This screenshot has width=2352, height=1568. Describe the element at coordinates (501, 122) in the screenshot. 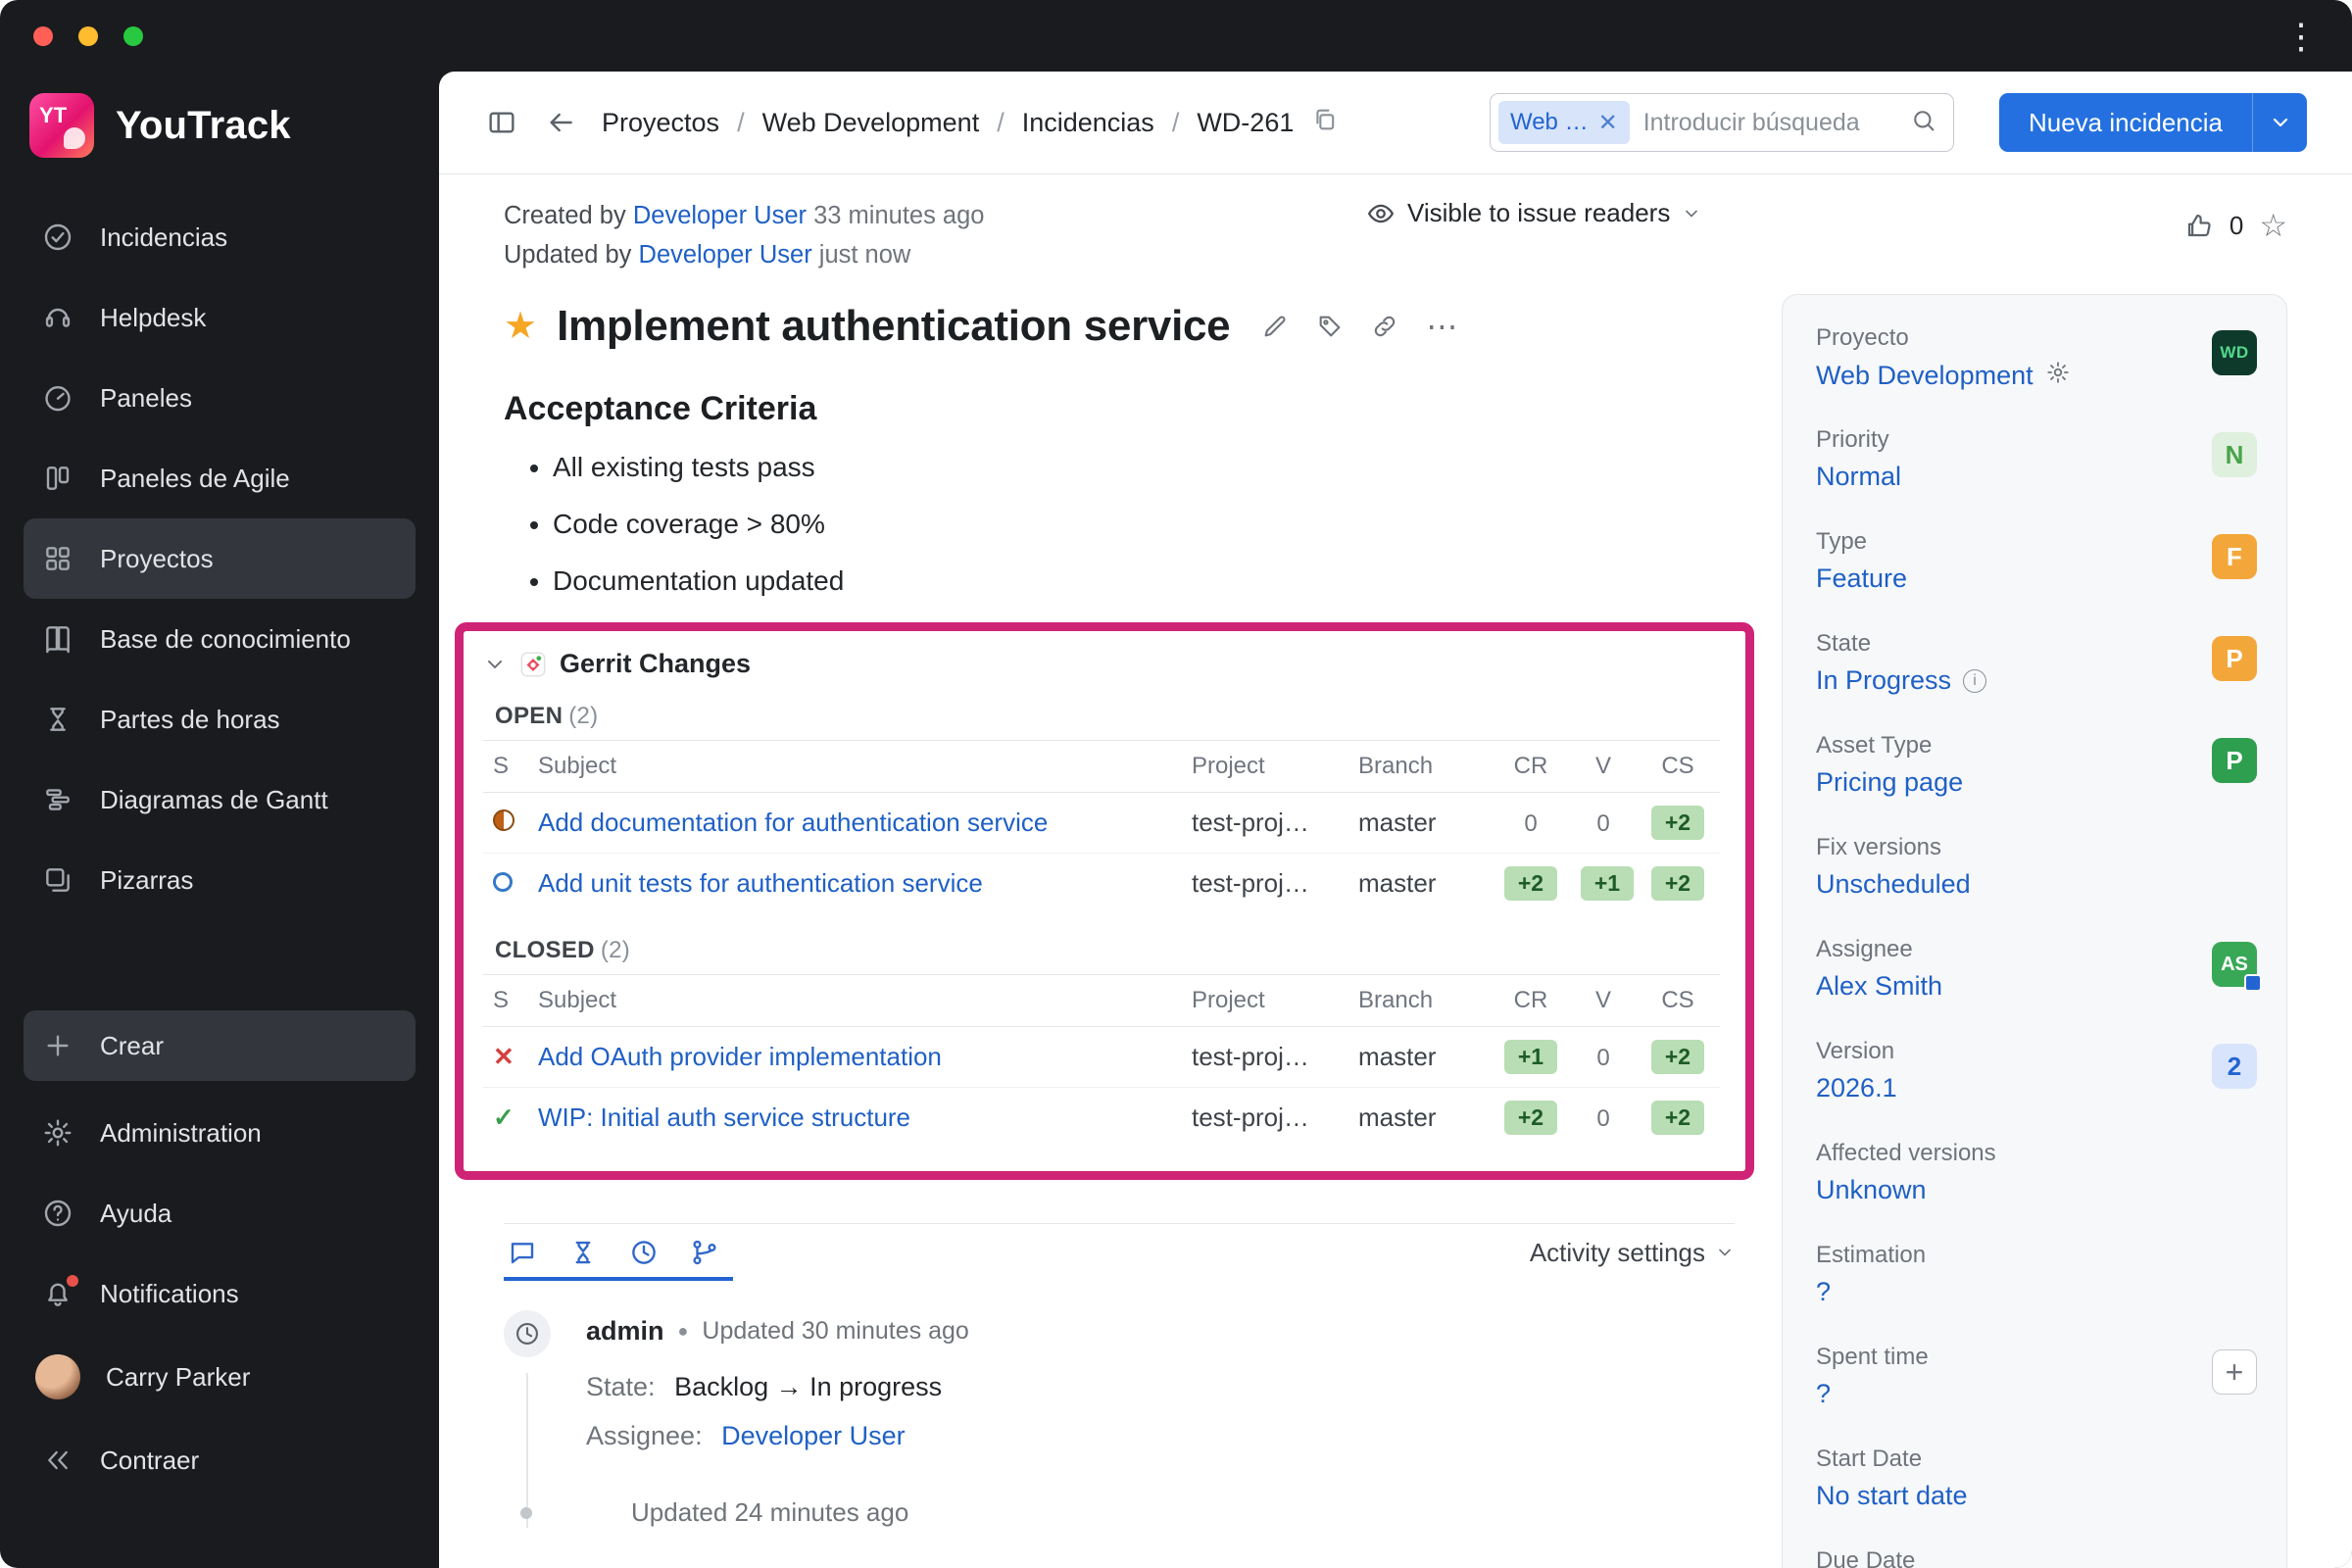

I see `sidebar-toggle-icon` at that location.